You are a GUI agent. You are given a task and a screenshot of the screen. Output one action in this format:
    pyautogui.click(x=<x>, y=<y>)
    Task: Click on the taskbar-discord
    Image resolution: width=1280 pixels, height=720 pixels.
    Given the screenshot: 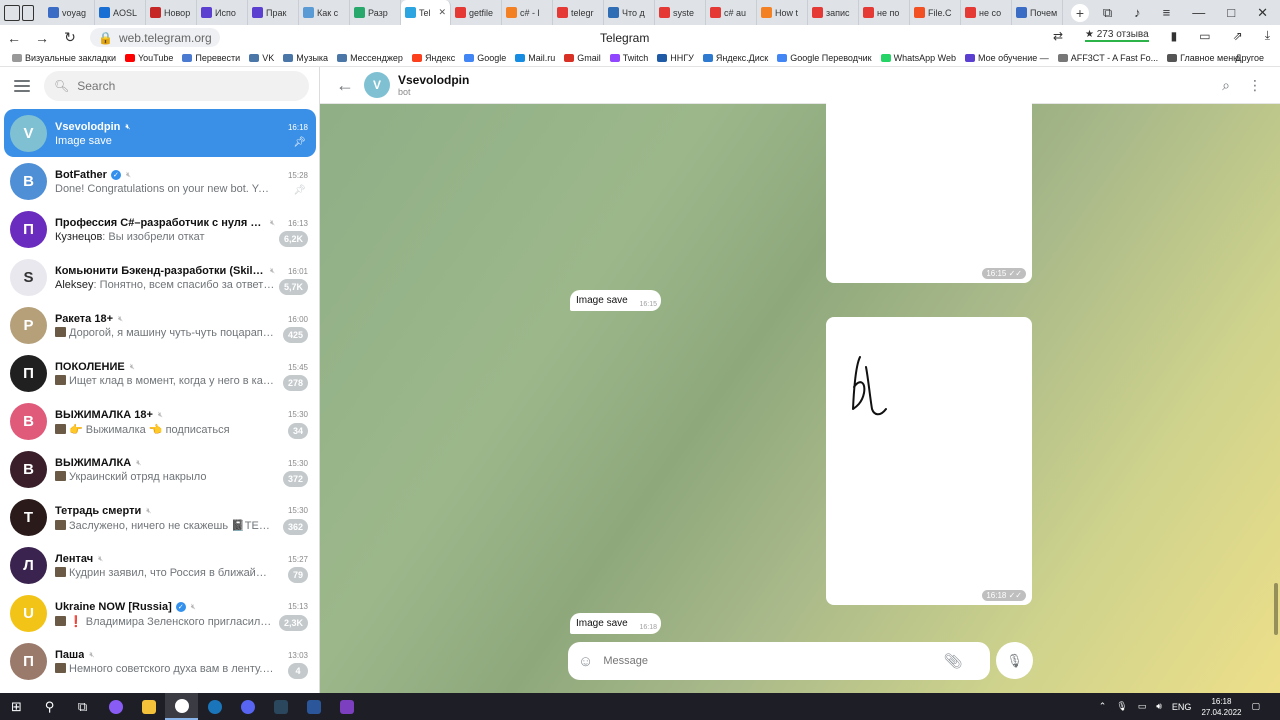 What is the action you would take?
    pyautogui.click(x=247, y=706)
    